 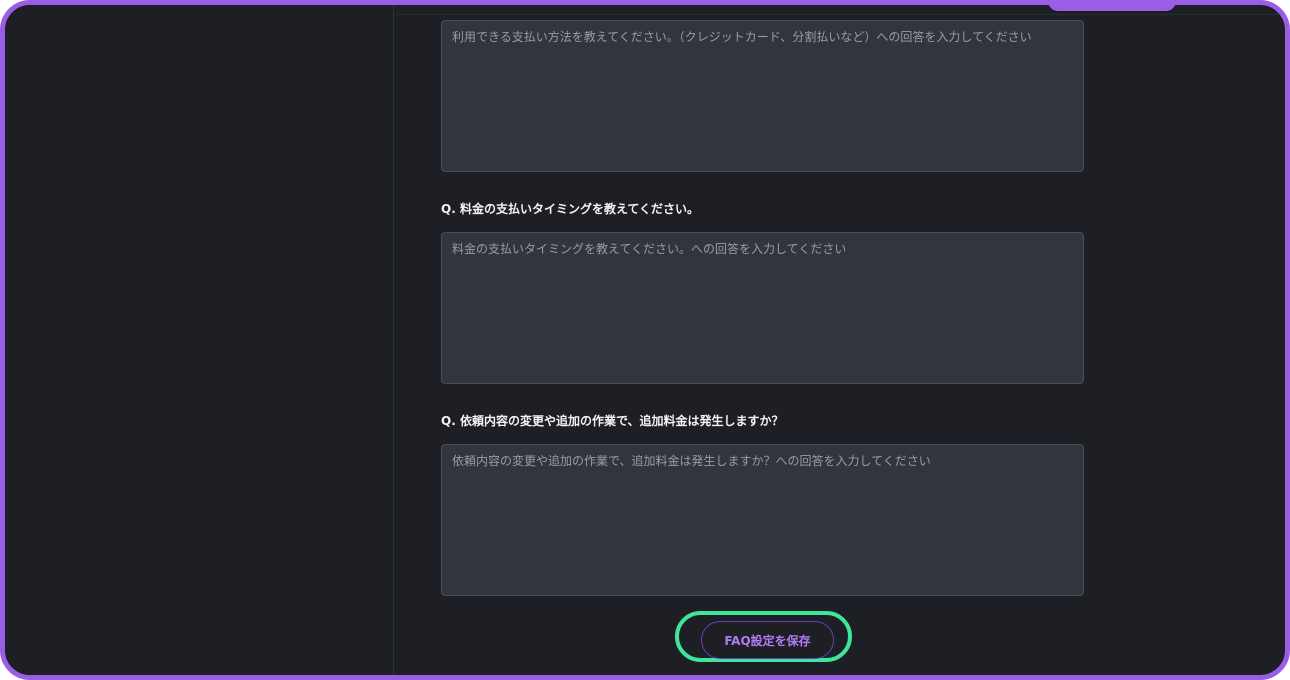 I want to click on question-payment-timing: Q. 料金の支払いタイミングを教えてください。, so click(x=570, y=209).